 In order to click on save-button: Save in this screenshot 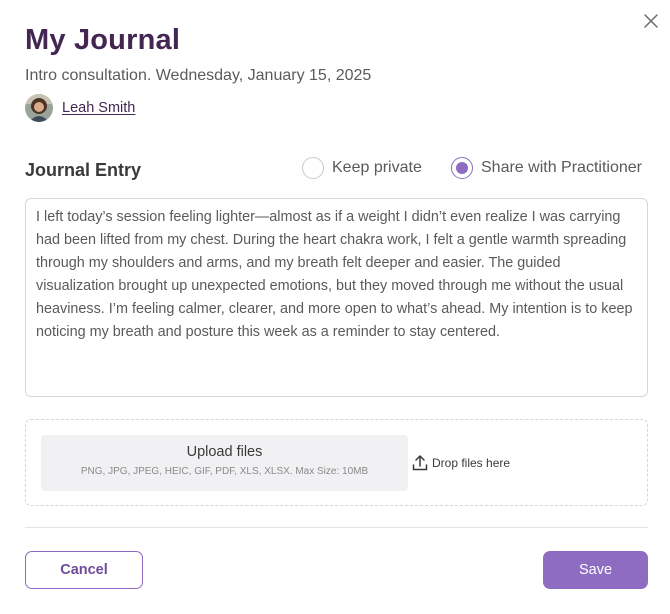, I will do `click(595, 570)`.